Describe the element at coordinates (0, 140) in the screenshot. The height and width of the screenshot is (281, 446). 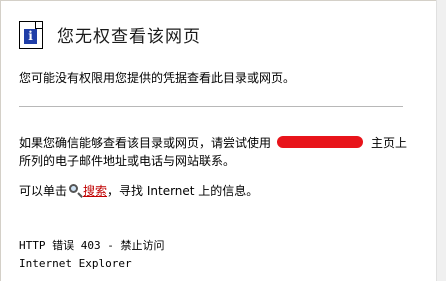
I see `window-left-edge` at that location.